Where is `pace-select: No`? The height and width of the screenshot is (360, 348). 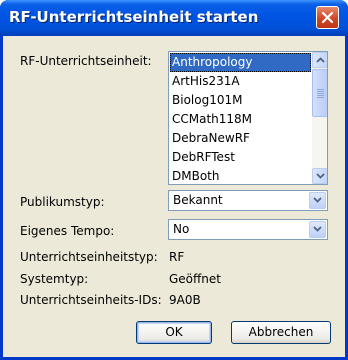 pace-select: No is located at coordinates (248, 229).